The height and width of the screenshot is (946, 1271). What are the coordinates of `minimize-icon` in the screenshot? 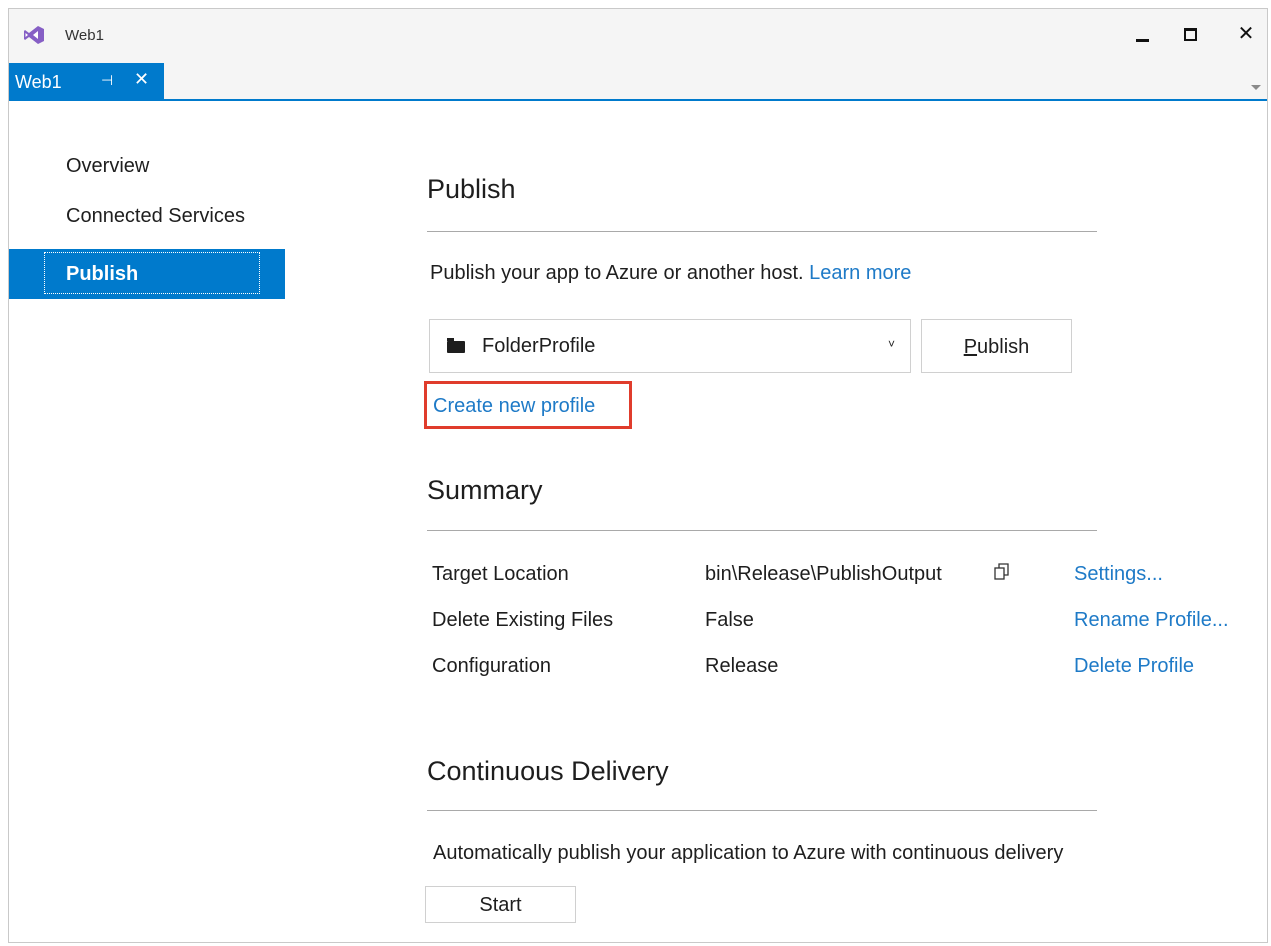 It's located at (1142, 34).